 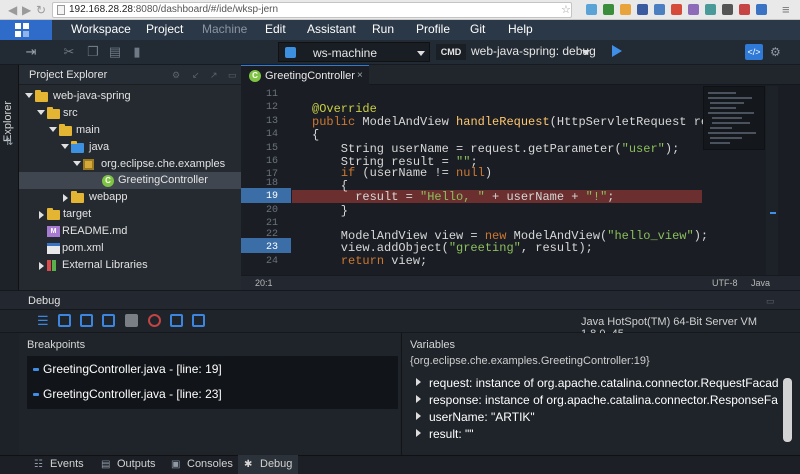 What do you see at coordinates (597, 417) in the screenshot?
I see `variable-item: userName: "ARTIK"` at bounding box center [597, 417].